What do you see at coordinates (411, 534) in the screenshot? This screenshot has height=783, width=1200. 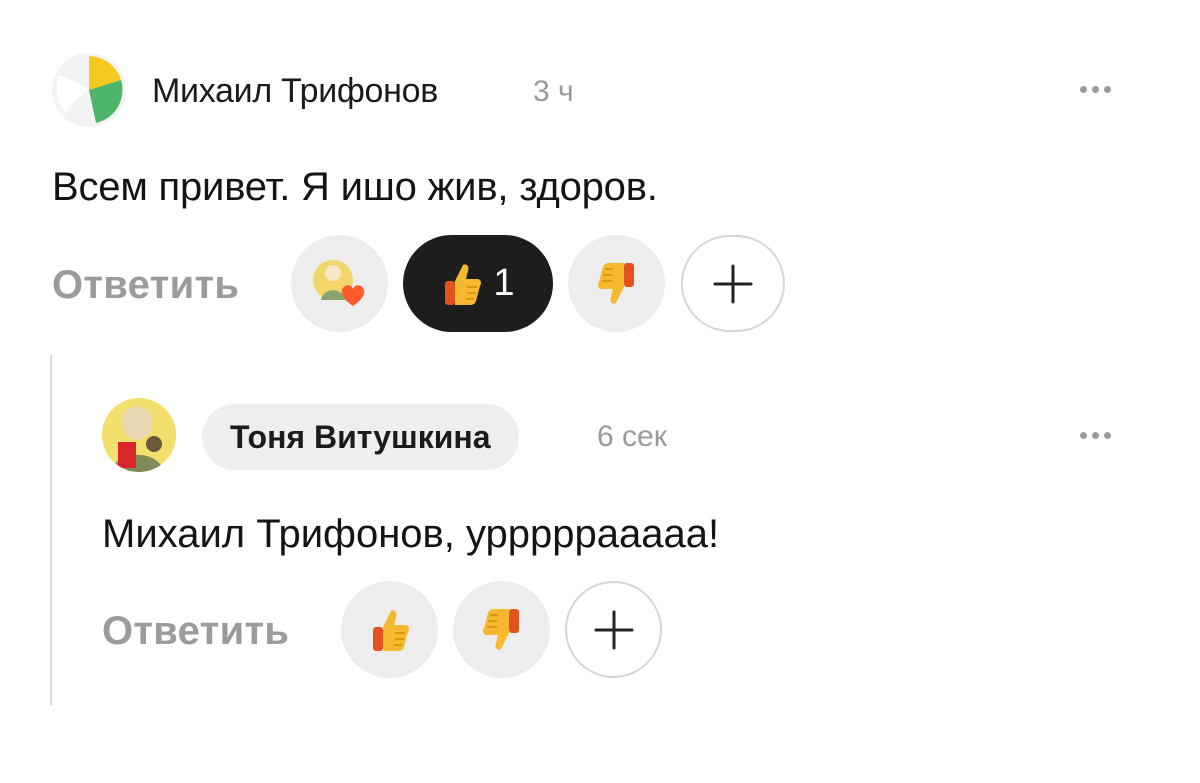 I see `reply-text: Михаил Трифонов, урррррааааа!` at bounding box center [411, 534].